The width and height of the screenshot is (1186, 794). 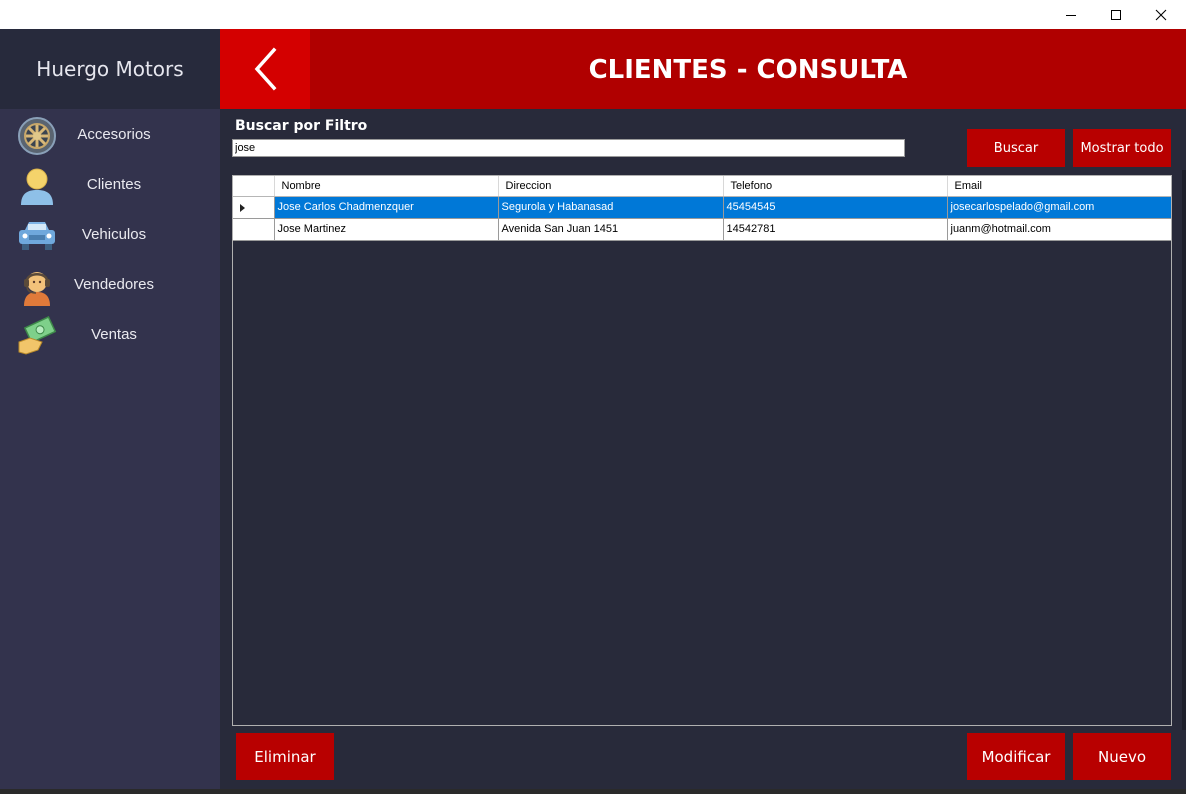 What do you see at coordinates (593, 14) in the screenshot?
I see `window-titlebar` at bounding box center [593, 14].